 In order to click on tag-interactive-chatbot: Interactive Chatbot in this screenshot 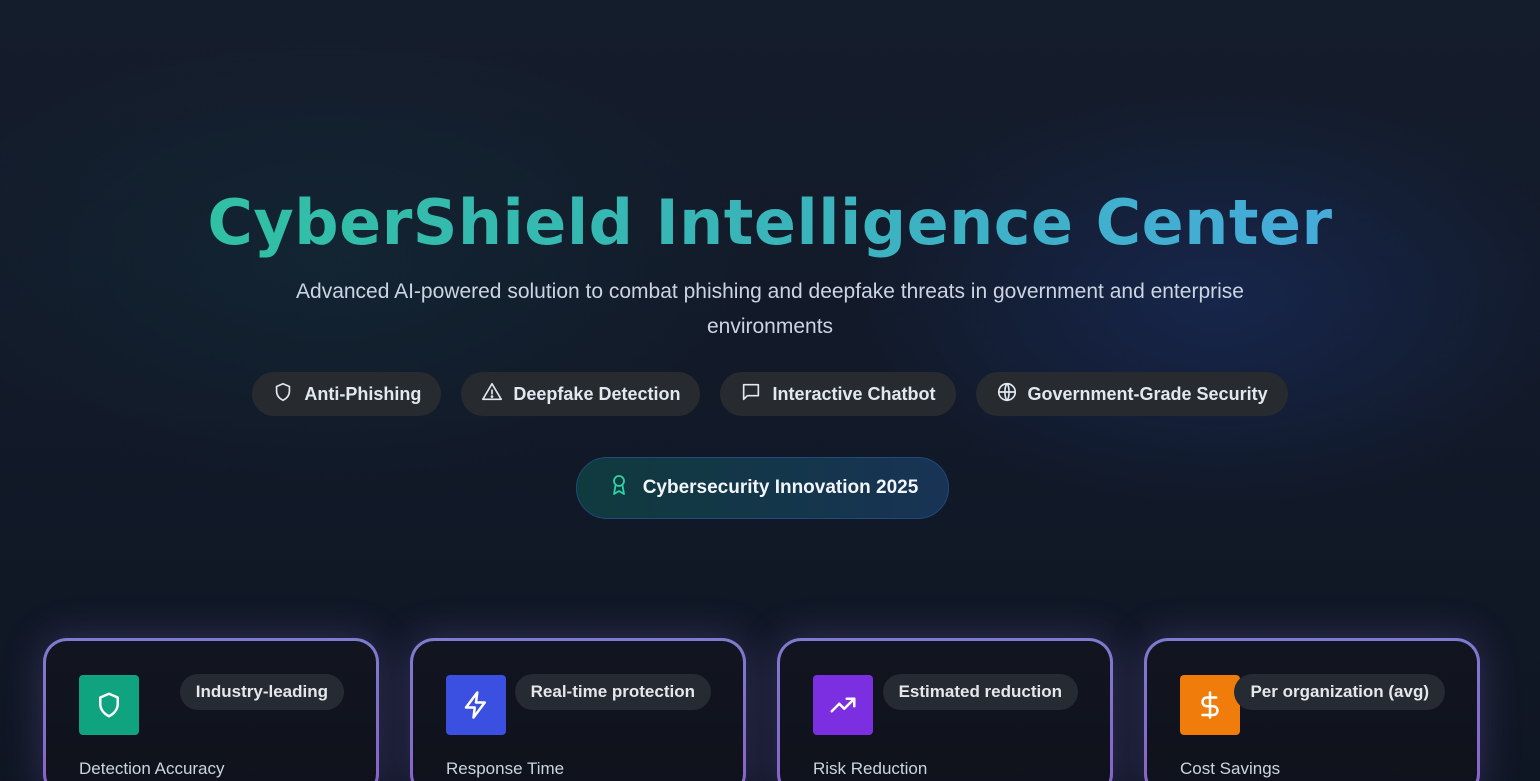, I will do `click(838, 394)`.